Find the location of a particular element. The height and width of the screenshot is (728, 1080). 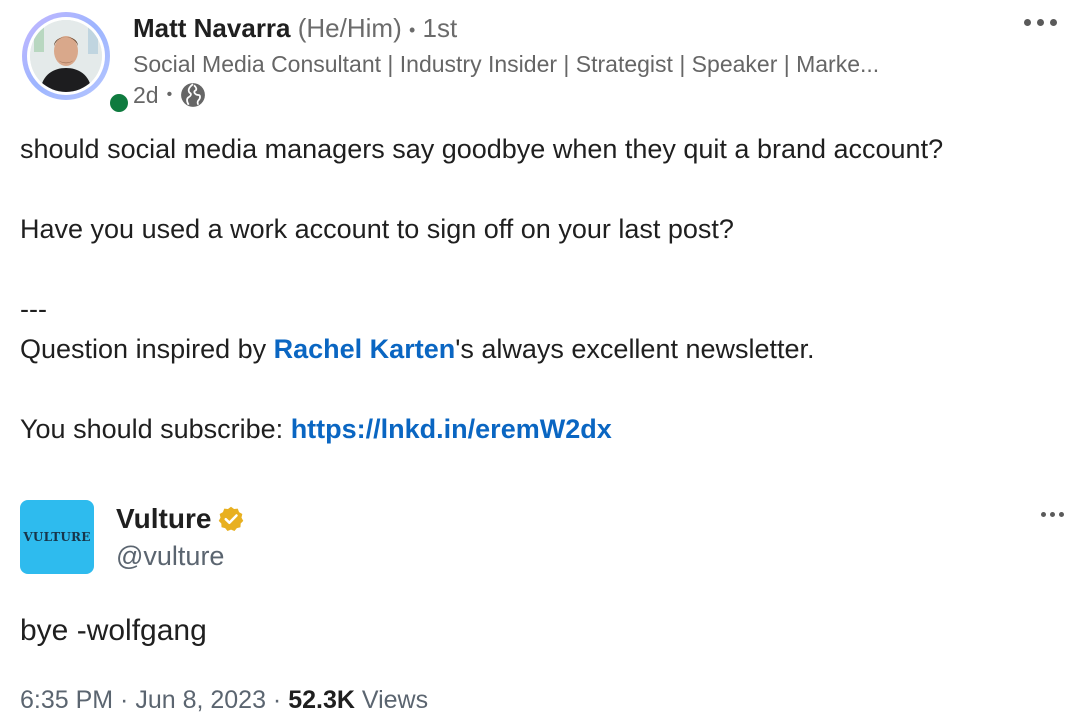

tweet-views-count: 52.3K is located at coordinates (321, 700).